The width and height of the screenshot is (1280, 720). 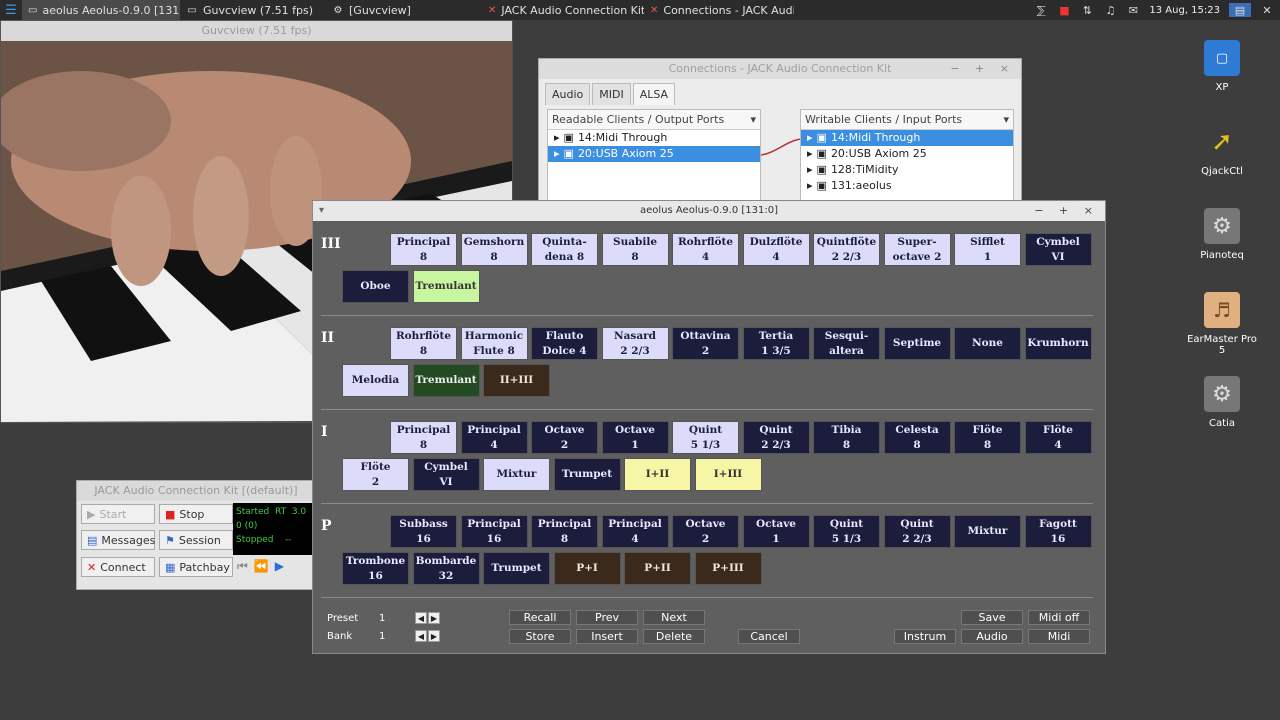 What do you see at coordinates (261, 566) in the screenshot?
I see `rewind-icon: ⏪` at bounding box center [261, 566].